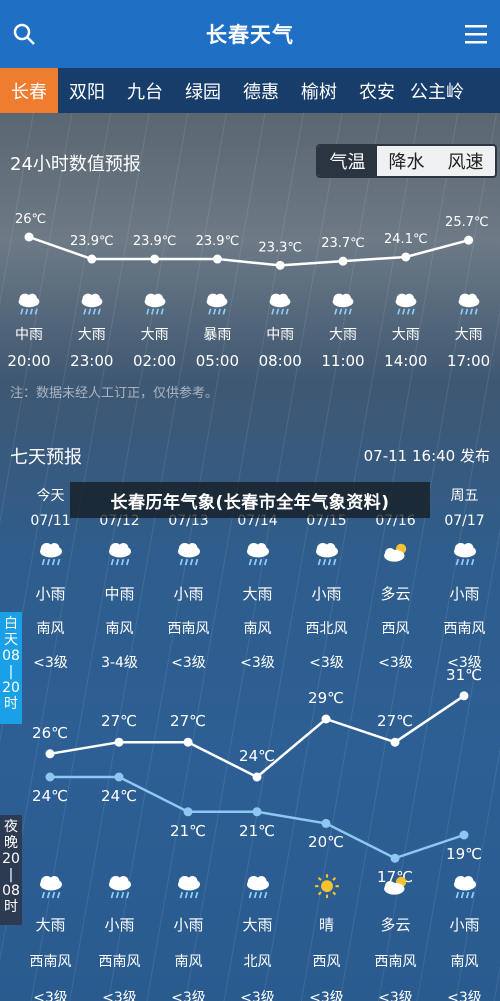 The height and width of the screenshot is (1001, 500). I want to click on daily-night-column: 大雨 北风 <3级, so click(257, 937).